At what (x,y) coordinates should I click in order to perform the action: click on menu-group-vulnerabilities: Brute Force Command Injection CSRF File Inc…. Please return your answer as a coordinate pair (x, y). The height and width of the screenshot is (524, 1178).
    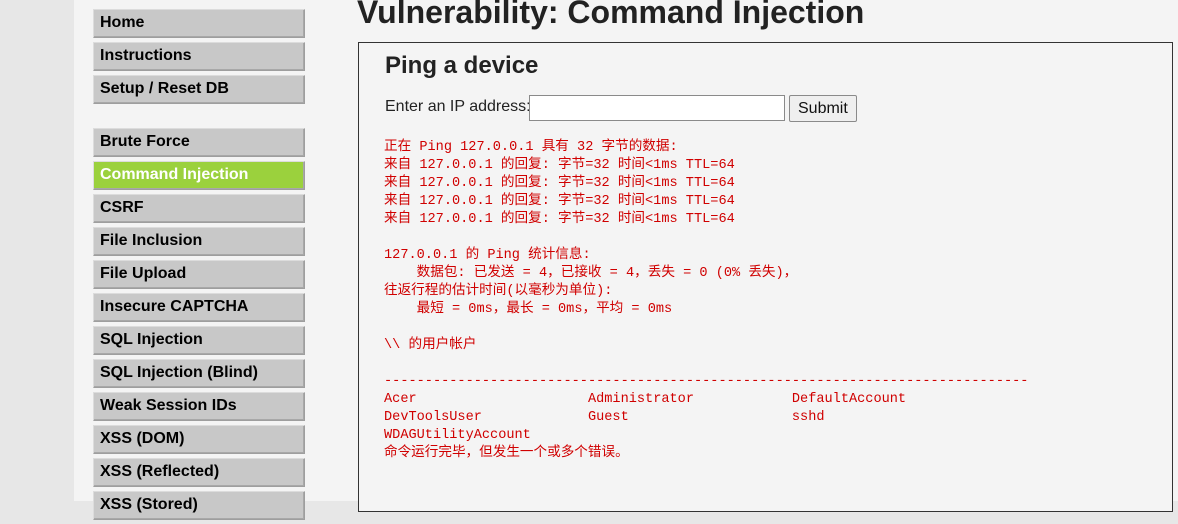
    Looking at the image, I should click on (199, 326).